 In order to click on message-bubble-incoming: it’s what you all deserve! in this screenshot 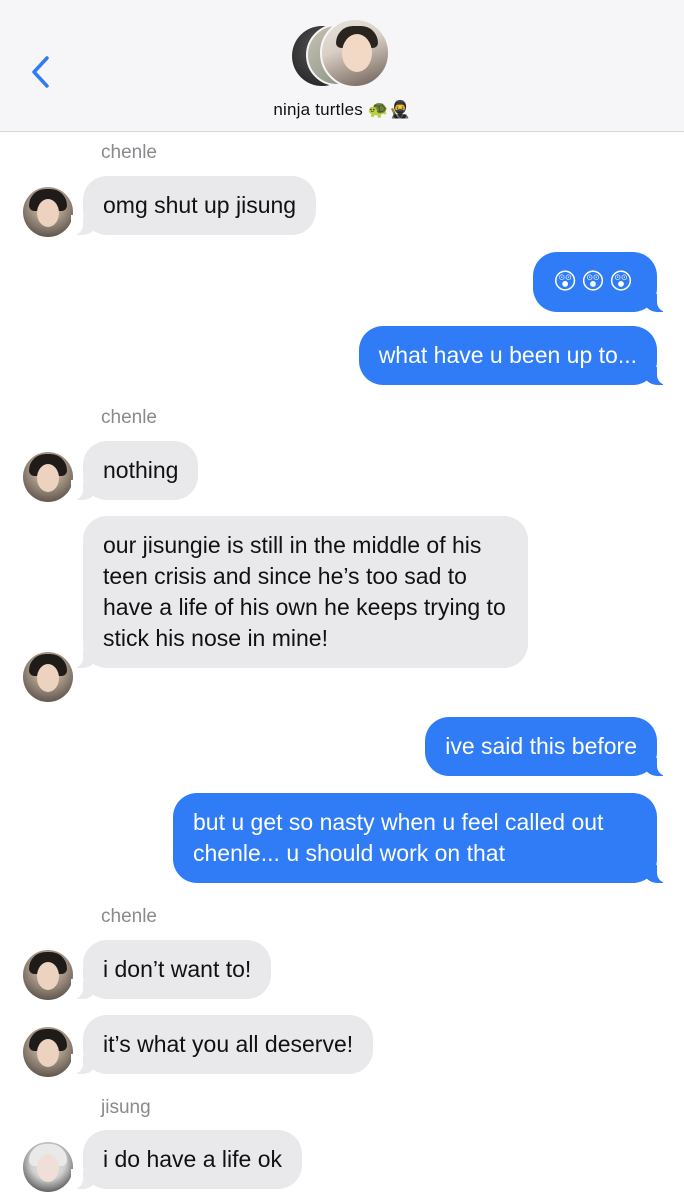, I will do `click(222, 1044)`.